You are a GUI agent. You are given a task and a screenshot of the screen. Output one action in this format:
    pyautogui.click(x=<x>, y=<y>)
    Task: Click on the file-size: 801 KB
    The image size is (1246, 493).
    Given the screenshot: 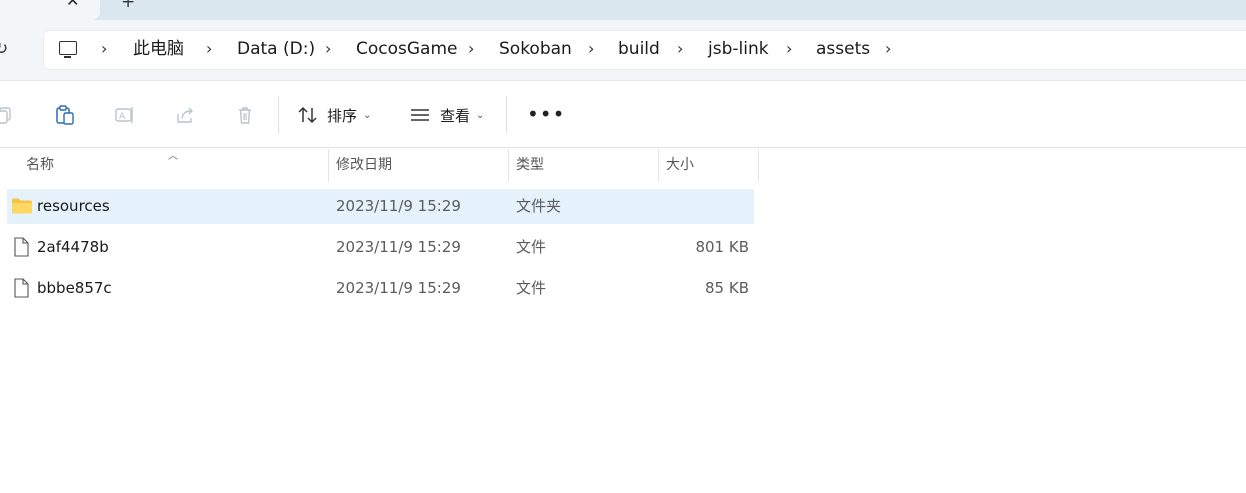 What is the action you would take?
    pyautogui.click(x=722, y=247)
    